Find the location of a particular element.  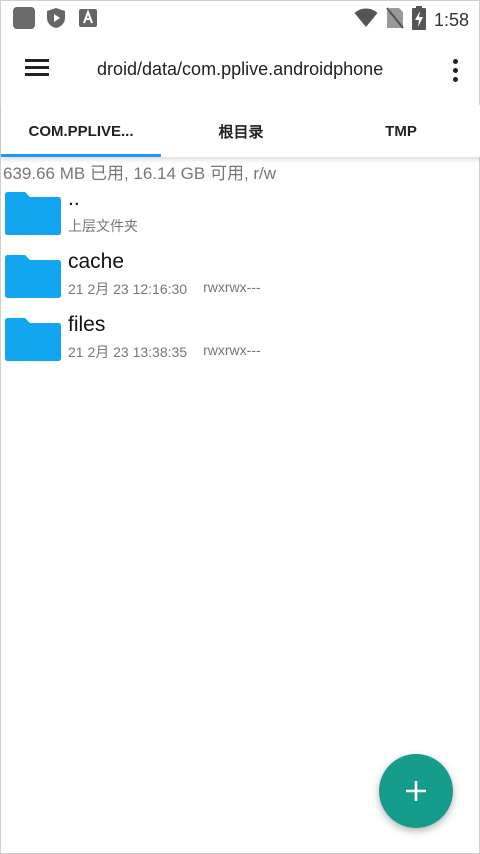

list-item-cache: cache 21 2月 23 12:16:30 rwxrwx--- is located at coordinates (240, 279).